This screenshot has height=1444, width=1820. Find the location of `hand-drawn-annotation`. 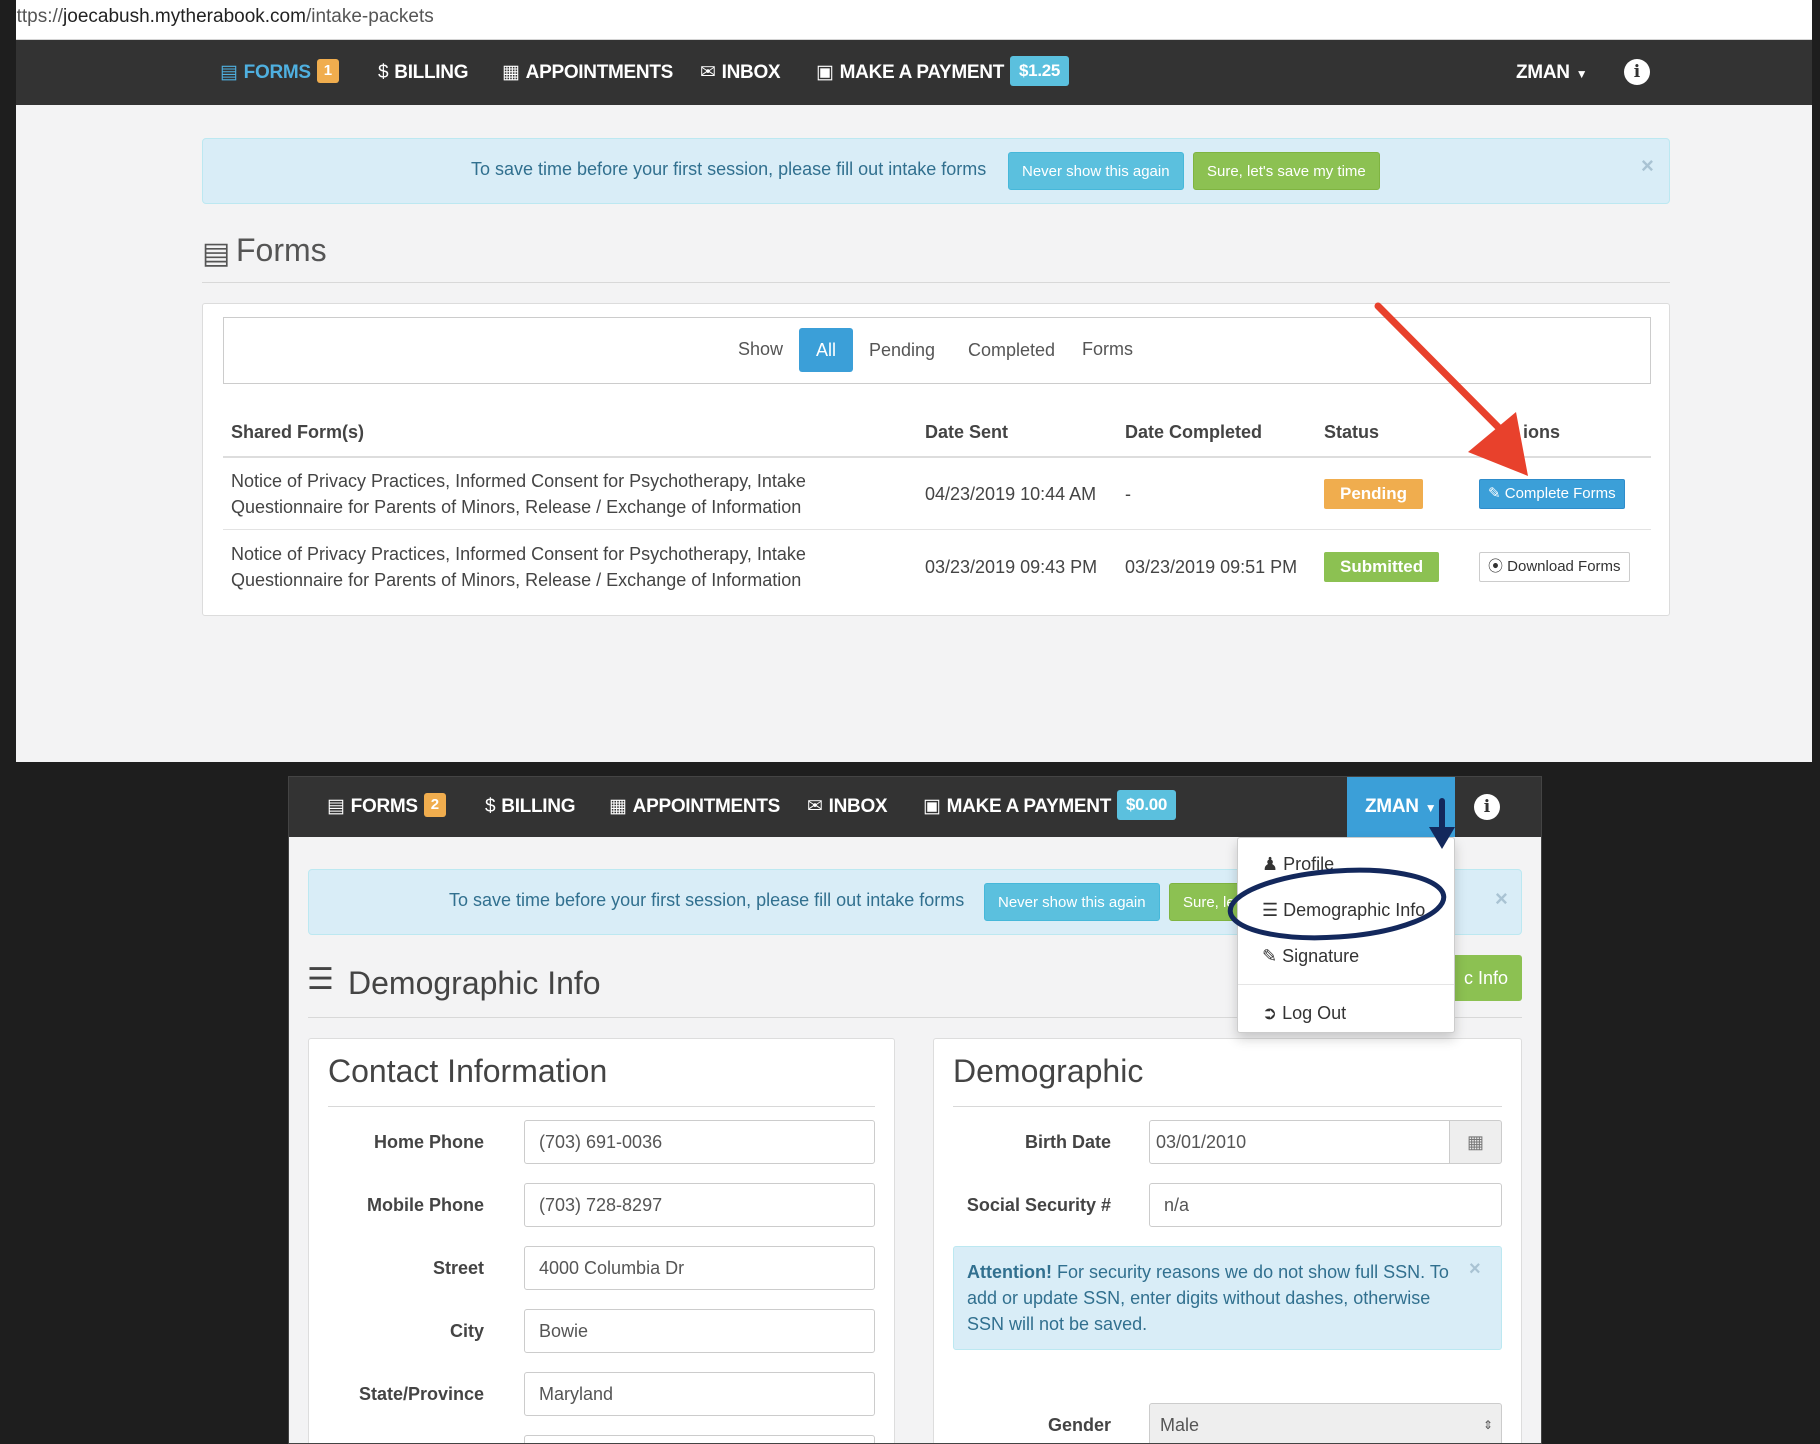

hand-drawn-annotation is located at coordinates (1341, 869).